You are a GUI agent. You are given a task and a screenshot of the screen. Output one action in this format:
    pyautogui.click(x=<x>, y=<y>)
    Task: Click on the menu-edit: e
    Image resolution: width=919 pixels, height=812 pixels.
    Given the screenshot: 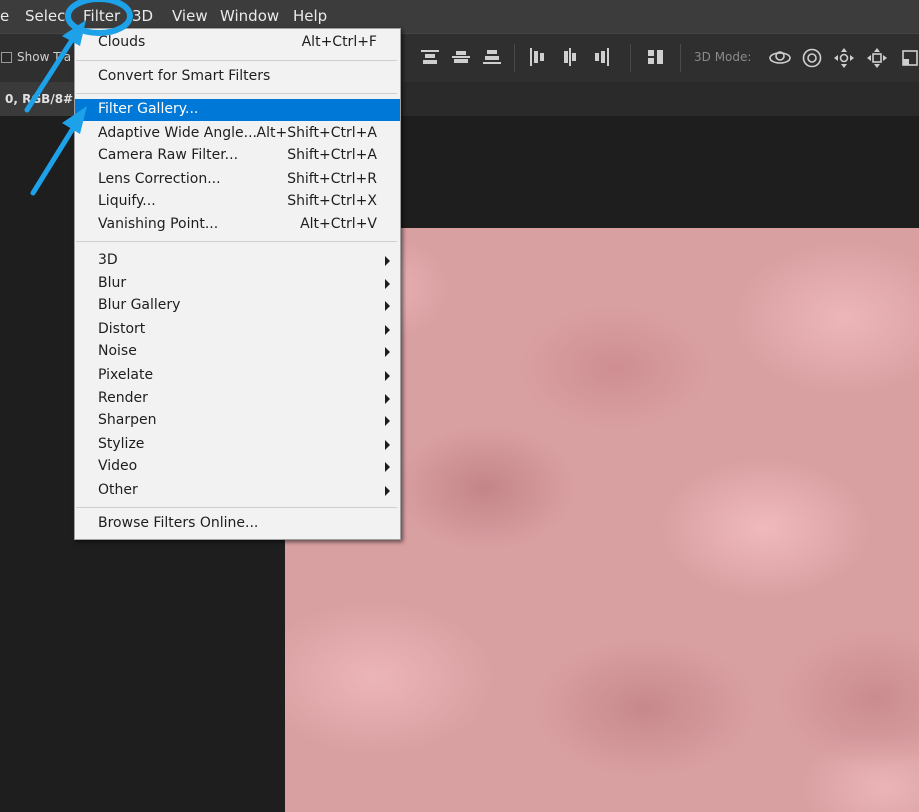 What is the action you would take?
    pyautogui.click(x=4, y=16)
    